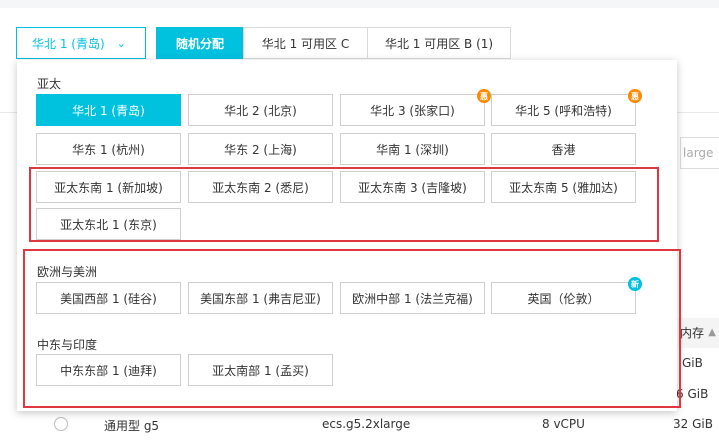  I want to click on memory-cell: GiB, so click(692, 363).